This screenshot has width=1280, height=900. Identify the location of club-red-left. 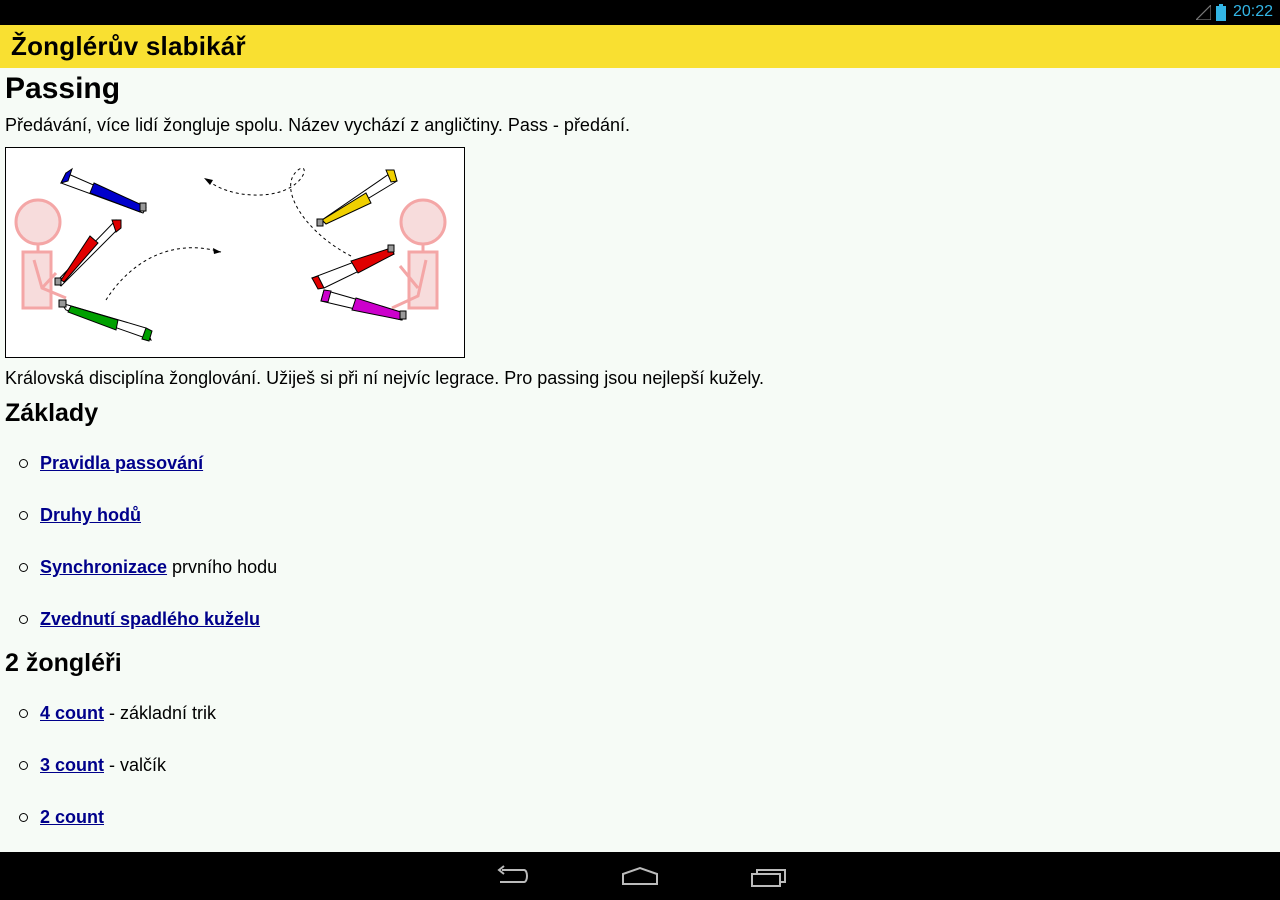
(88, 253).